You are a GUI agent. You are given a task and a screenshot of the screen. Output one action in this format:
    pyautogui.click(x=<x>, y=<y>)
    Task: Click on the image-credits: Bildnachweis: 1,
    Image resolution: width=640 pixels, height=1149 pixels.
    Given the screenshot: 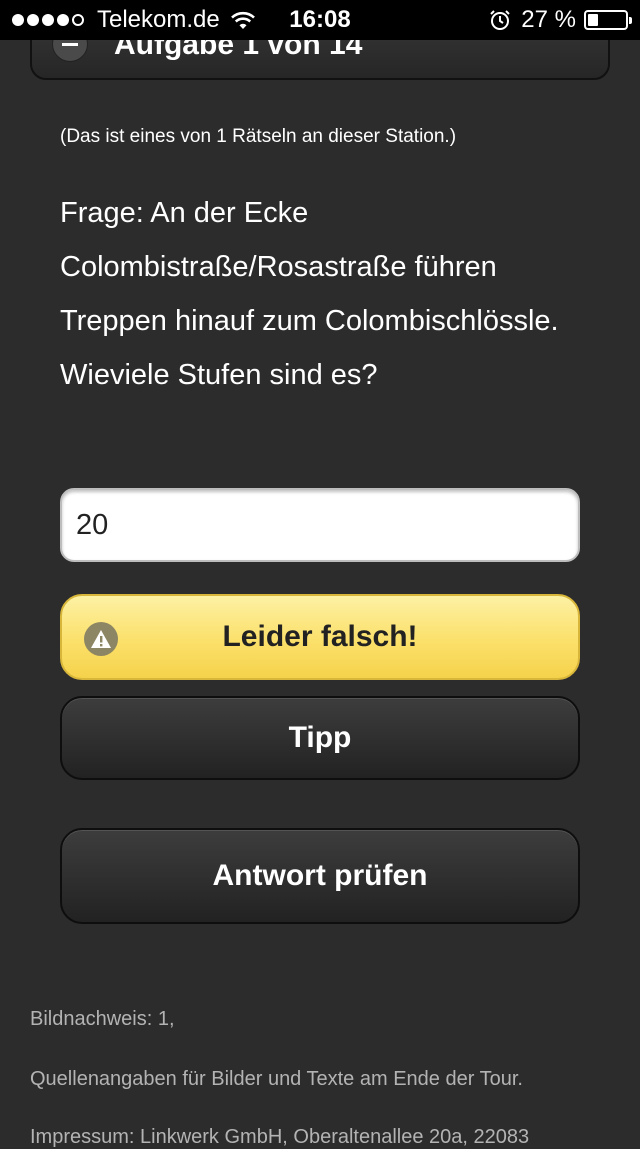 What is the action you would take?
    pyautogui.click(x=102, y=1019)
    